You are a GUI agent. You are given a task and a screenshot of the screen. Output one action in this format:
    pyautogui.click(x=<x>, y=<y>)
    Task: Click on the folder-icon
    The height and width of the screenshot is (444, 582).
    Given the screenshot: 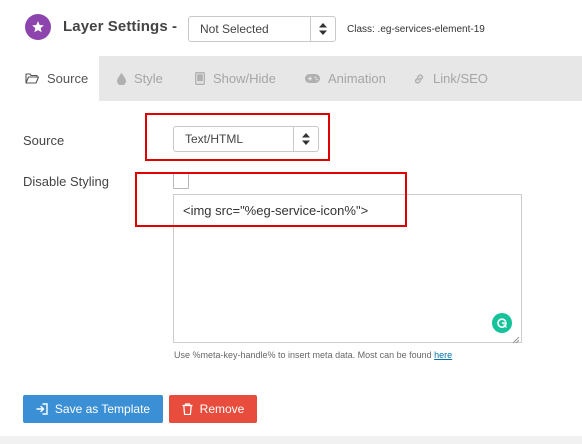 What is the action you would take?
    pyautogui.click(x=32, y=78)
    